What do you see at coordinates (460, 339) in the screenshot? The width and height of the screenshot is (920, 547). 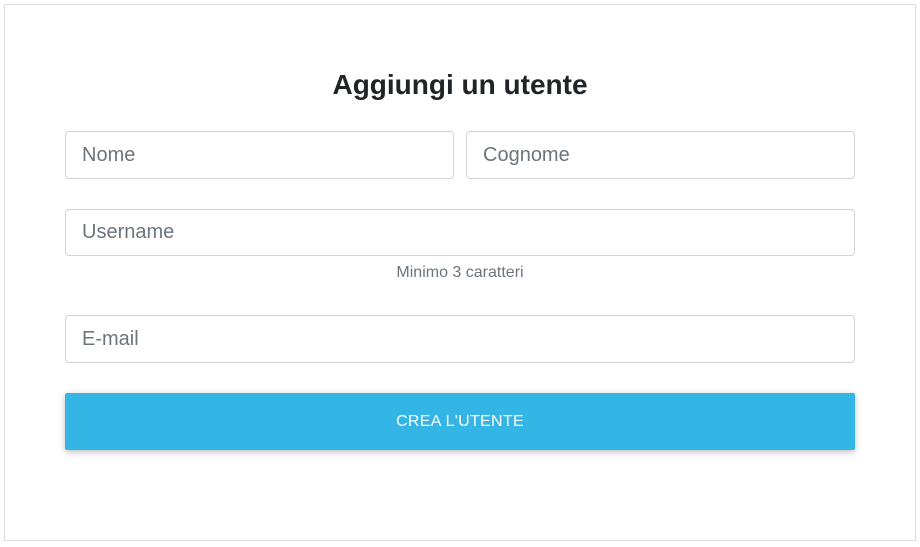 I see `email-input` at bounding box center [460, 339].